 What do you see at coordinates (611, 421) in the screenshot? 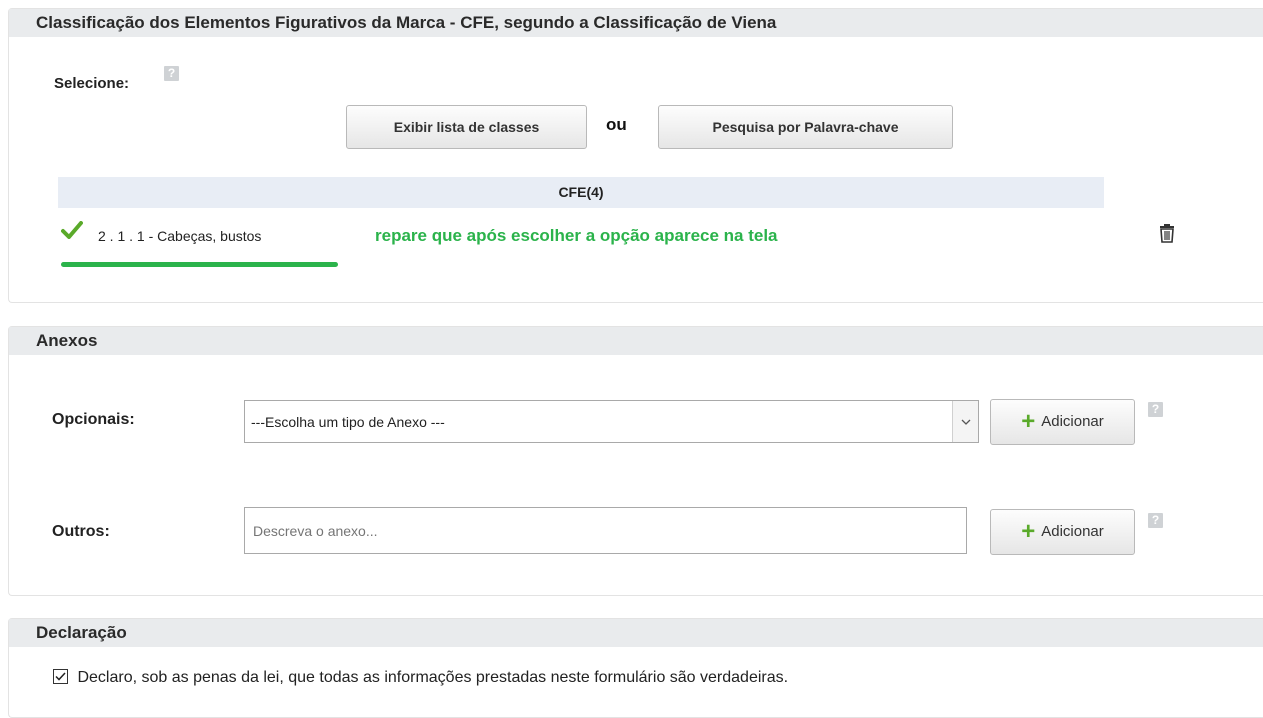
I see `optional-select: ---Escolha um tipo de Anexo ---` at bounding box center [611, 421].